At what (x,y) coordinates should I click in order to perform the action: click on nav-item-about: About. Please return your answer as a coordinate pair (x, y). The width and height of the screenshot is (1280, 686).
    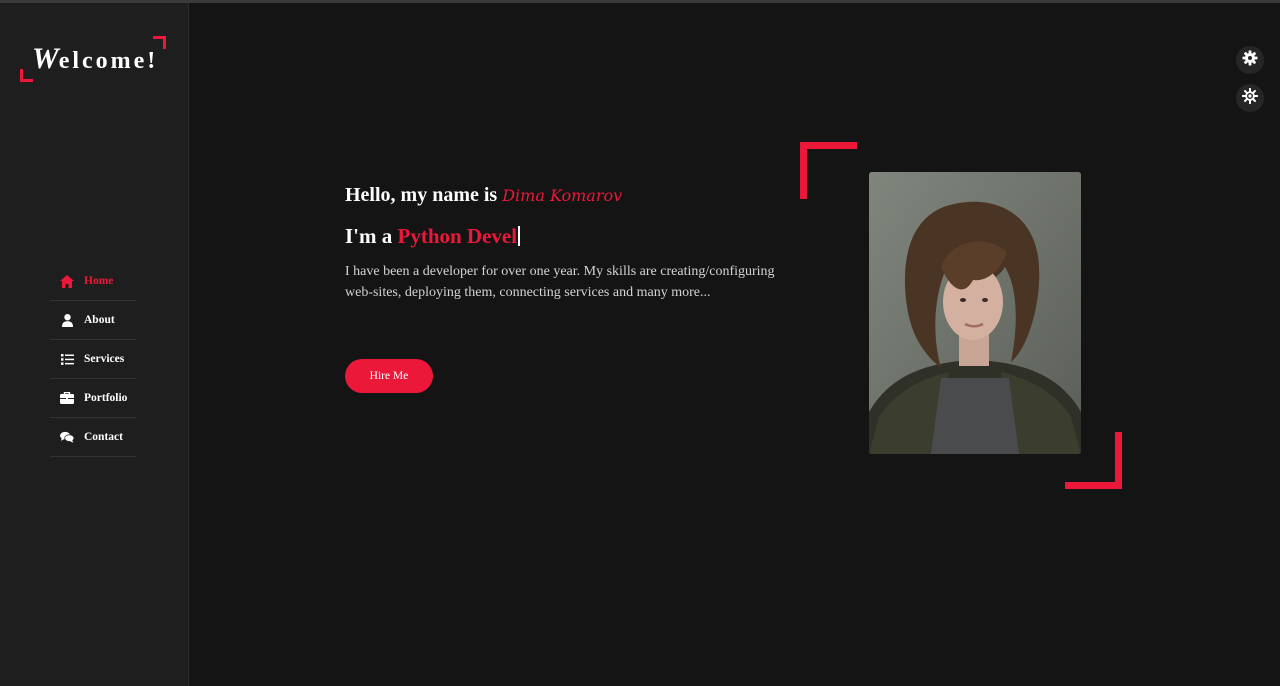
    Looking at the image, I should click on (93, 320).